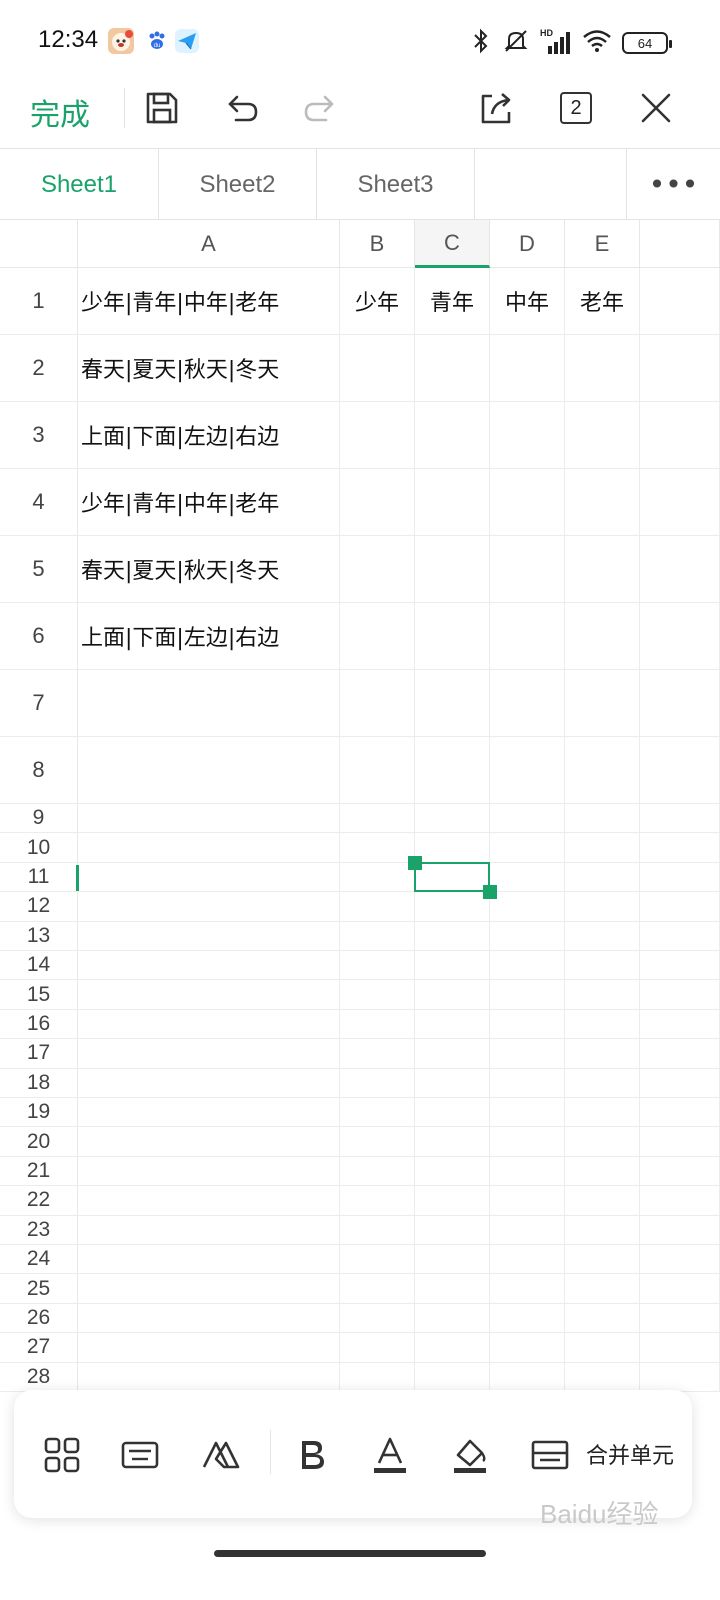 This screenshot has height=1600, width=720. I want to click on row-header-19: 19, so click(39, 1113).